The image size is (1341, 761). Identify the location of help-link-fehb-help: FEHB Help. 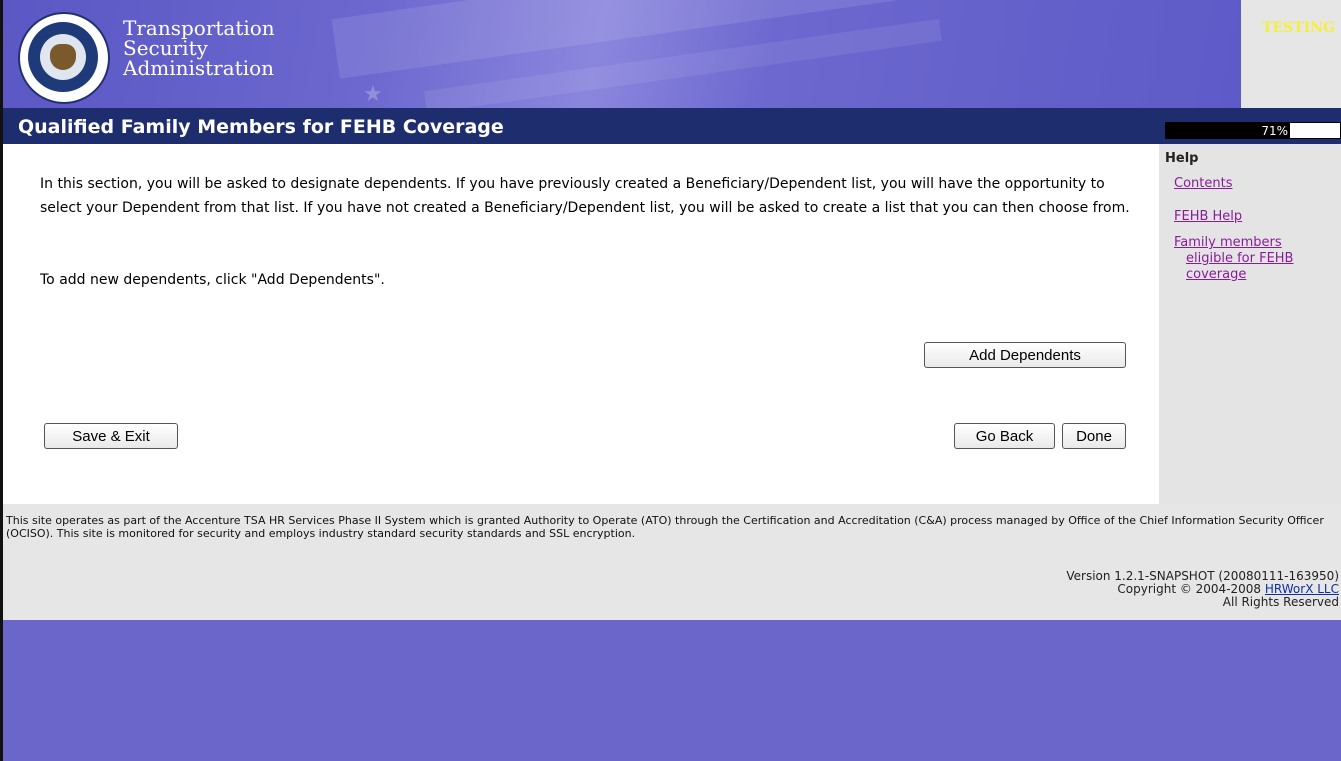
(1208, 217).